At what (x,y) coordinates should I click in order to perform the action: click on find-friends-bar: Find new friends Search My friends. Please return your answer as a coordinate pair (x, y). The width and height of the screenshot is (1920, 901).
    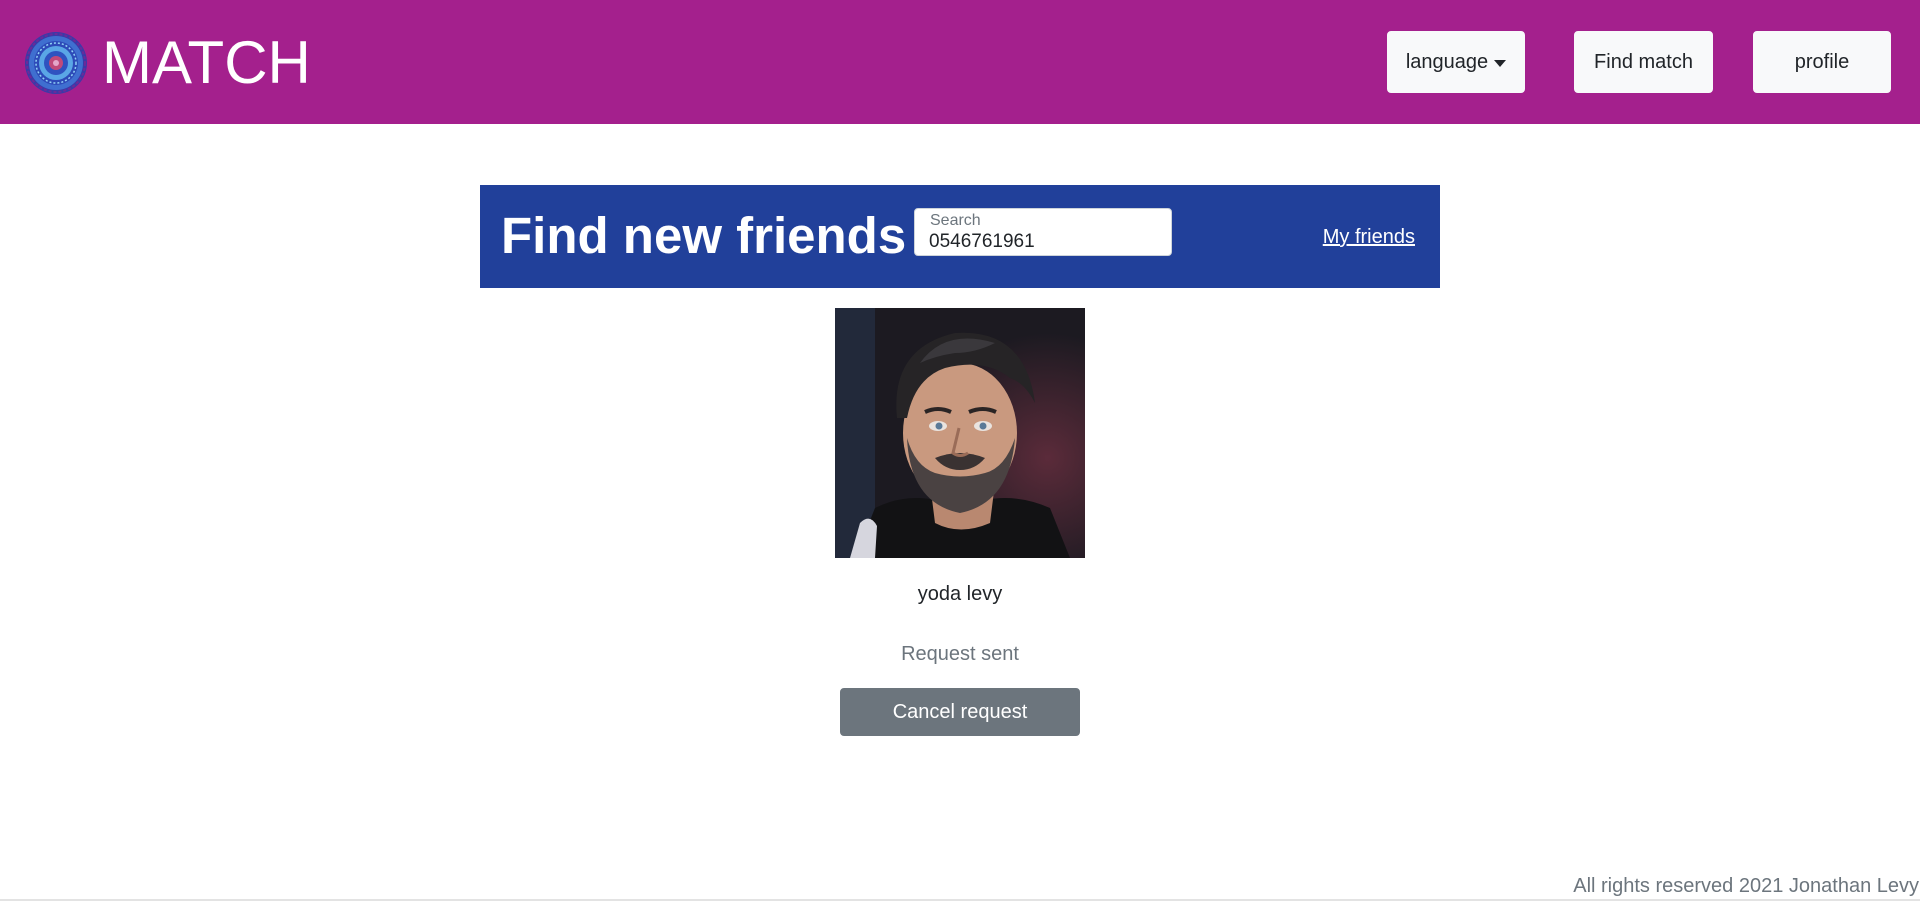
    Looking at the image, I should click on (960, 236).